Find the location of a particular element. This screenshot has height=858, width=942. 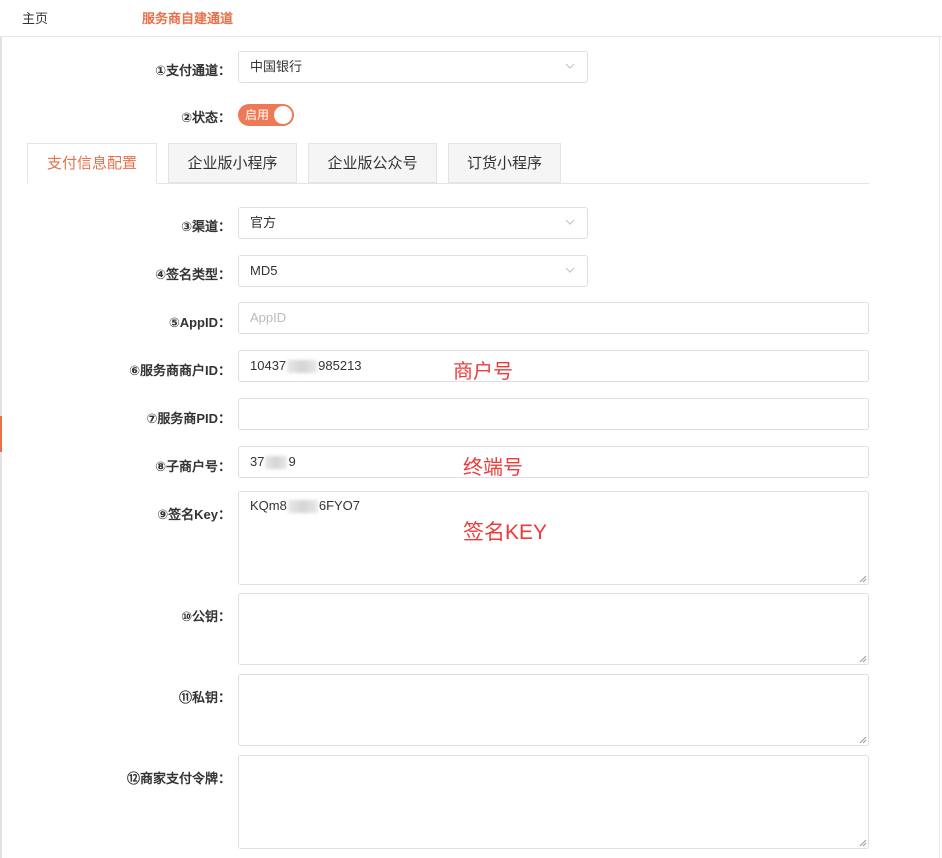

top-tab-bar: 主页 服务商自建通道 is located at coordinates (471, 18).